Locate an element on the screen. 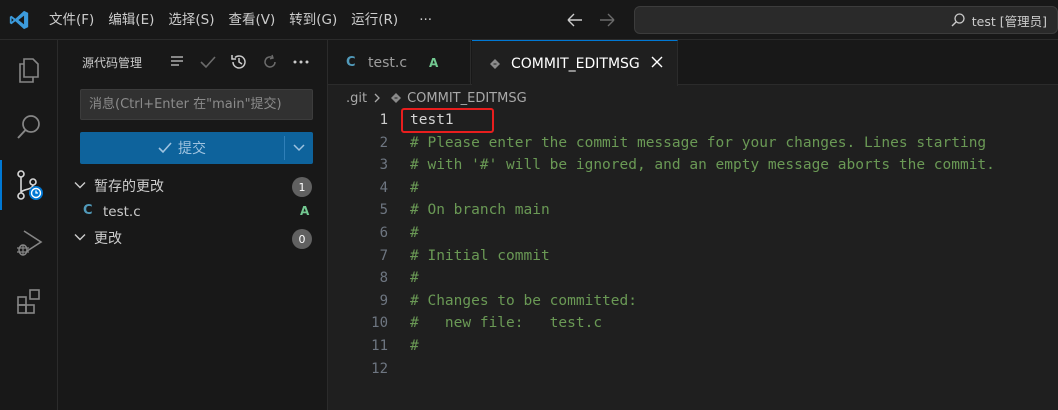 This screenshot has height=410, width=1058. changes-group: 更改 0 is located at coordinates (193, 238).